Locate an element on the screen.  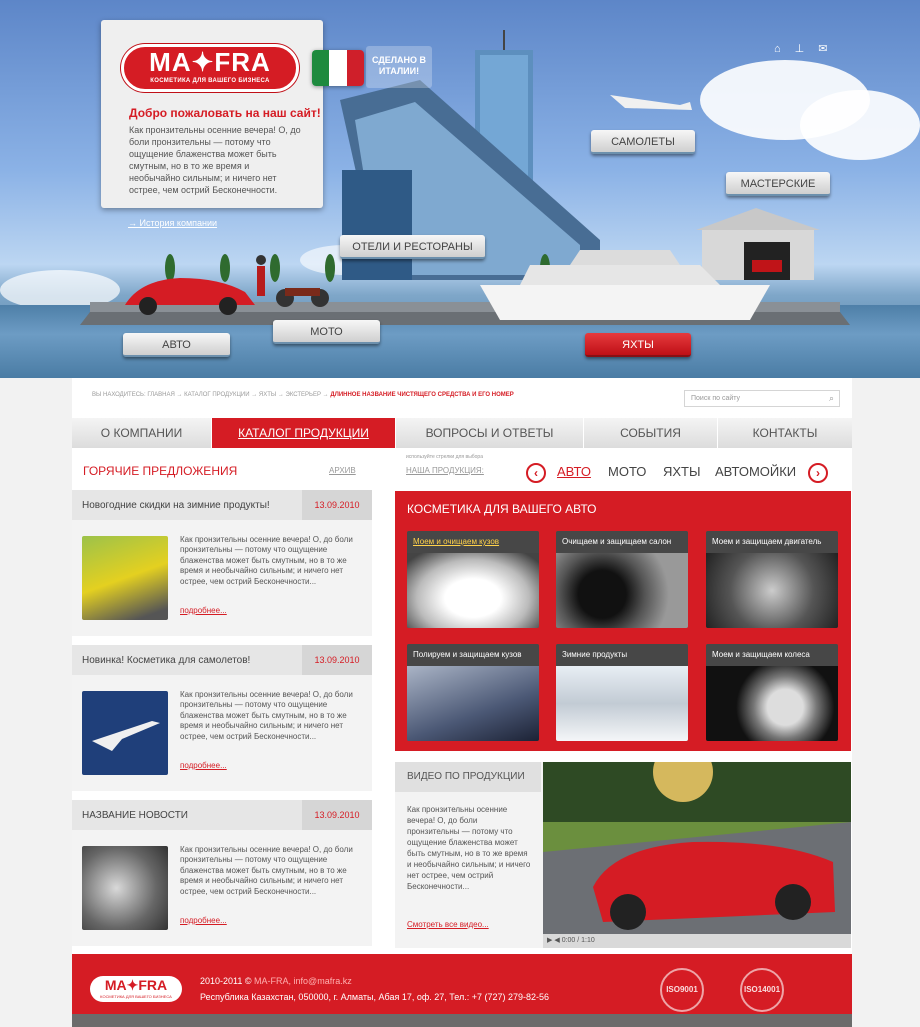
video-frame is located at coordinates (697, 848).